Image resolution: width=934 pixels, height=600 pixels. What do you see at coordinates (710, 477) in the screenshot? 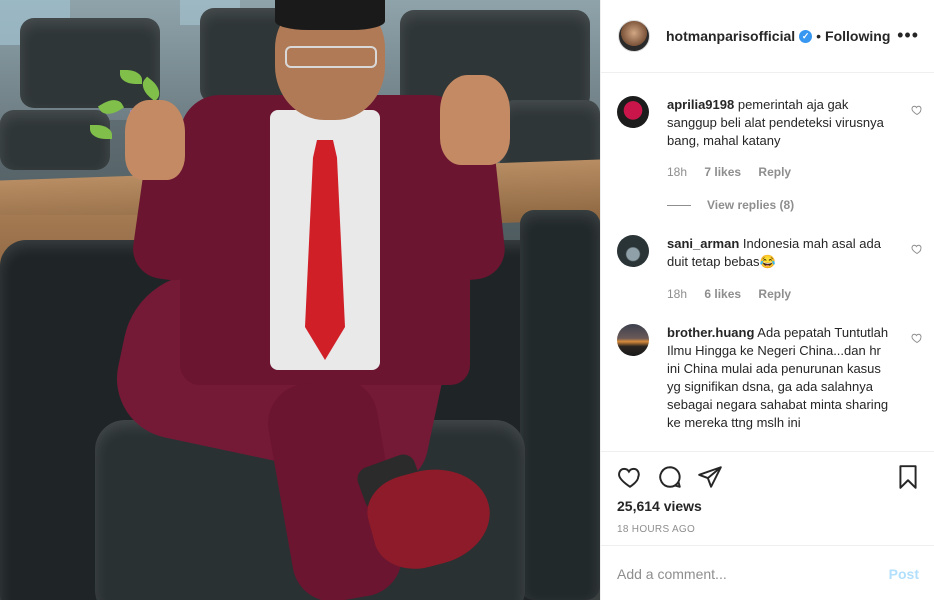
I see `share-icon` at bounding box center [710, 477].